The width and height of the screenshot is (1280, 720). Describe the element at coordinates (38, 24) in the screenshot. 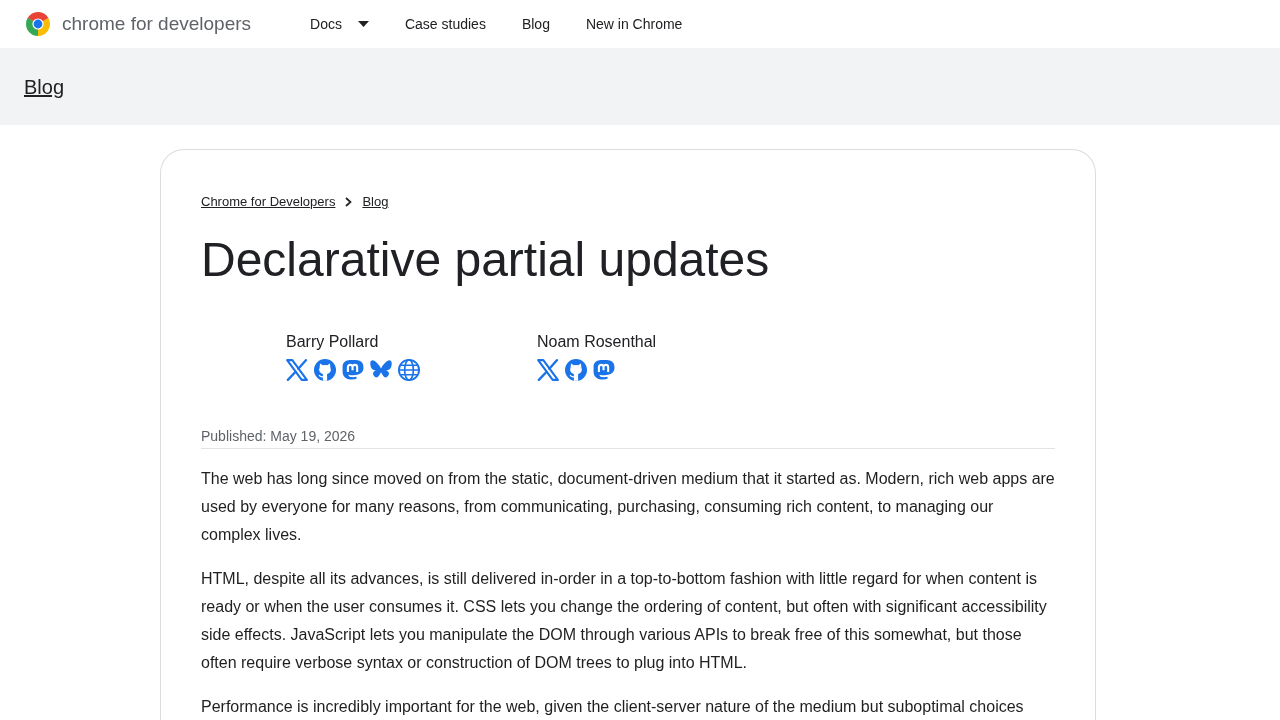

I see `chrome-logo-icon` at that location.